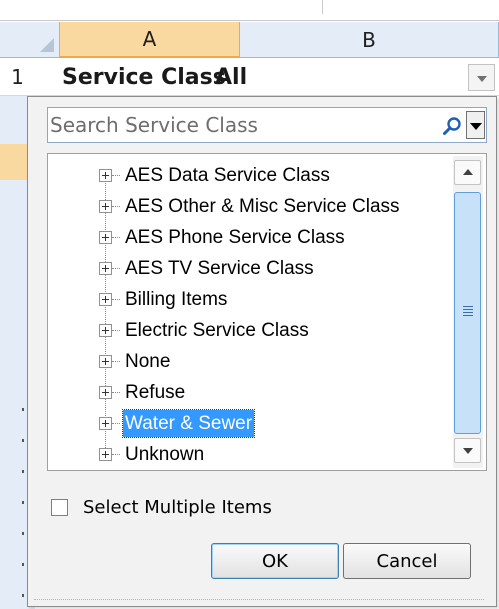 The height and width of the screenshot is (609, 499). Describe the element at coordinates (188, 423) in the screenshot. I see `tree-item-label-selected: Water & Sewer` at that location.